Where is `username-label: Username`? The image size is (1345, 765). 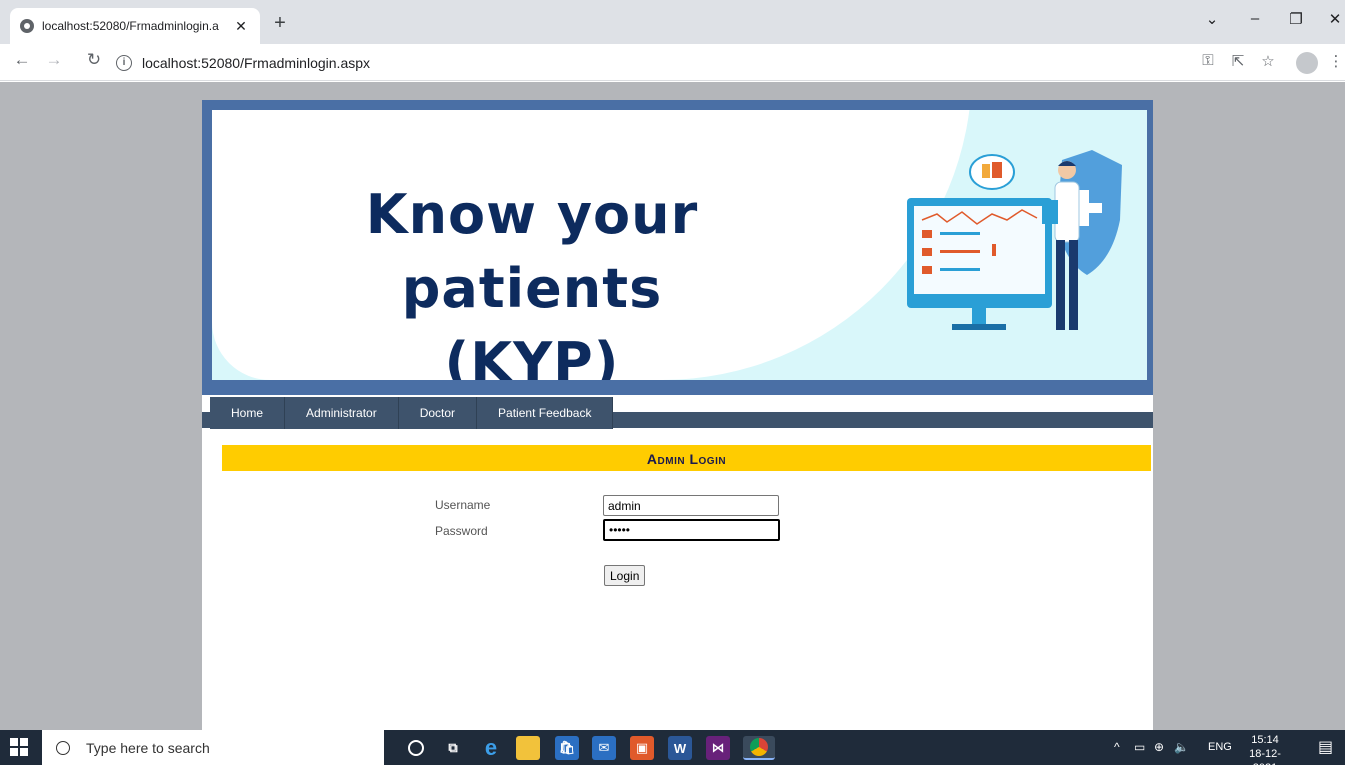
username-label: Username is located at coordinates (463, 505).